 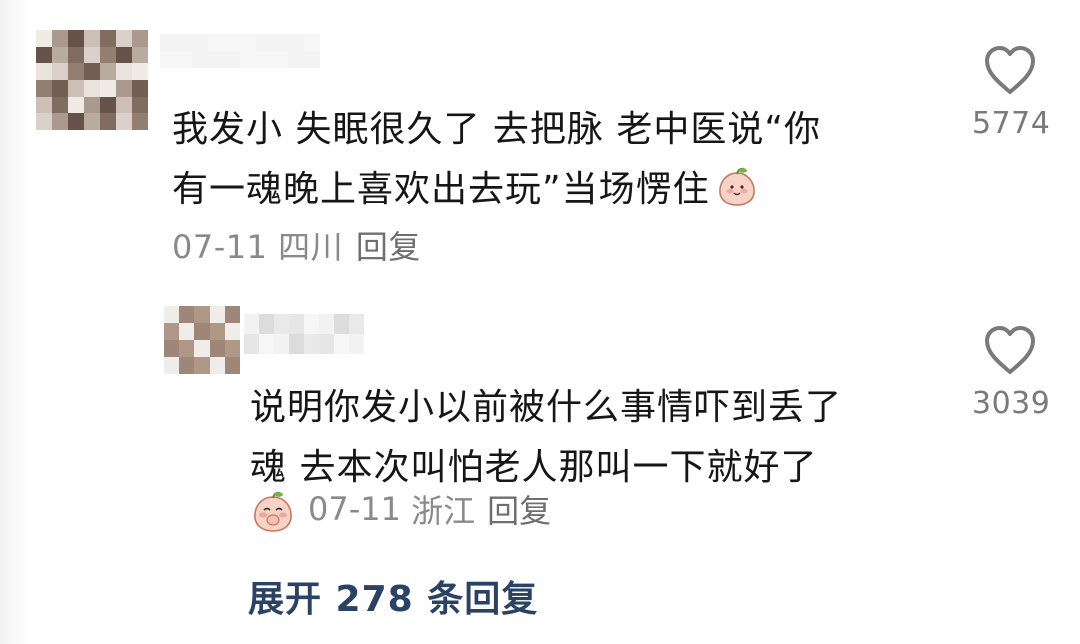 What do you see at coordinates (737, 186) in the screenshot?
I see `peach-emoji-icon` at bounding box center [737, 186].